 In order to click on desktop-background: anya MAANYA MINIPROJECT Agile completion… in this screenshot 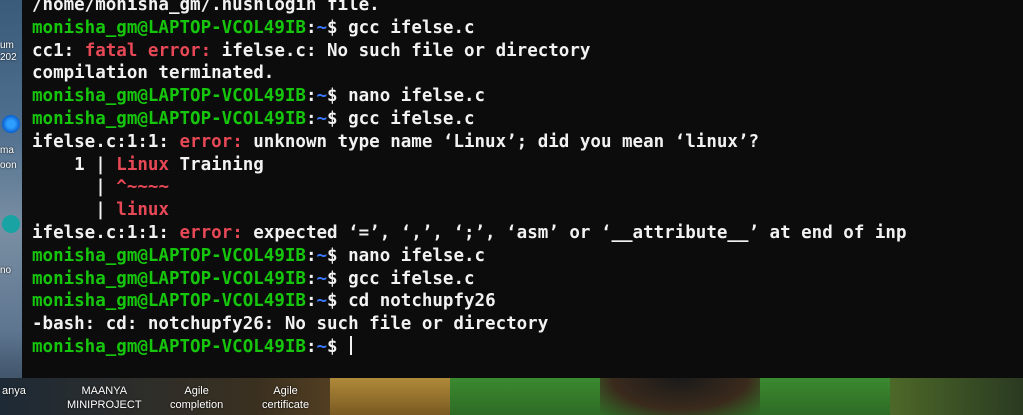, I will do `click(511, 396)`.